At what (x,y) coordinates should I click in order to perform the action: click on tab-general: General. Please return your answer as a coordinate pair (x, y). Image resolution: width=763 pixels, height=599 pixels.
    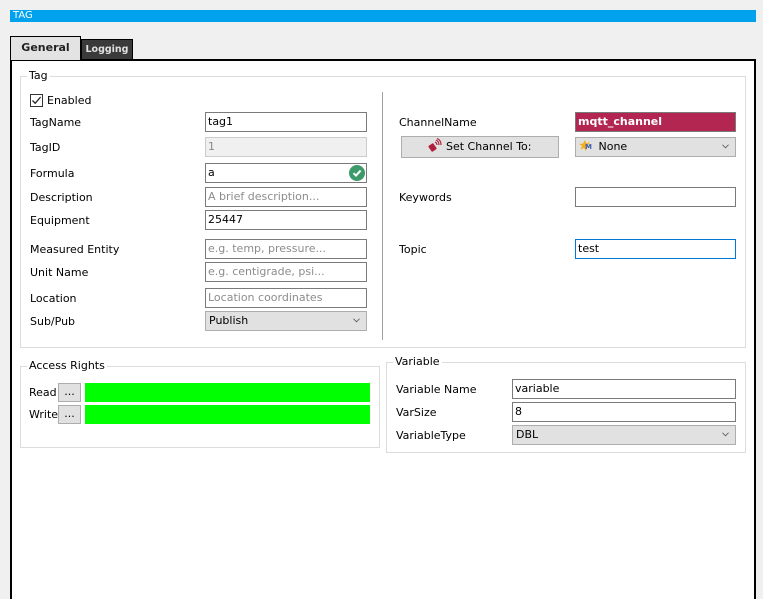
    Looking at the image, I should click on (45, 48).